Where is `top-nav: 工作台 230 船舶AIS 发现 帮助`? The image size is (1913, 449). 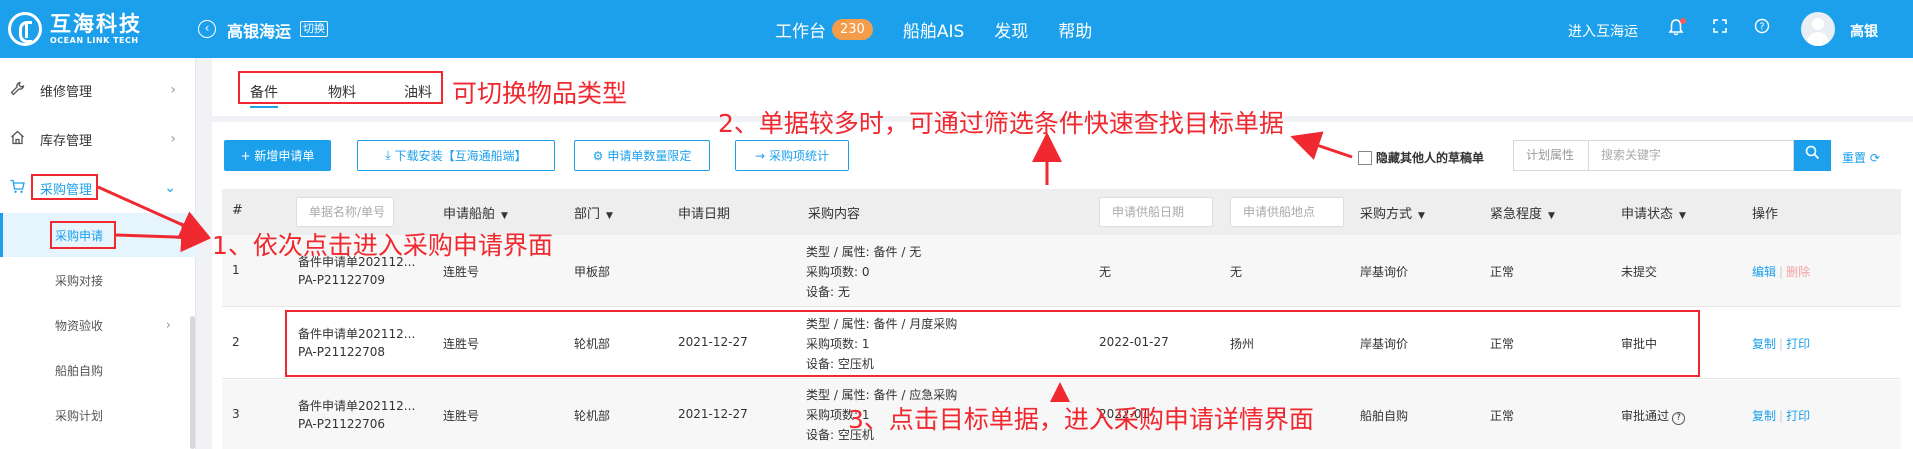 top-nav: 工作台 230 船舶AIS 发现 帮助 is located at coordinates (948, 29).